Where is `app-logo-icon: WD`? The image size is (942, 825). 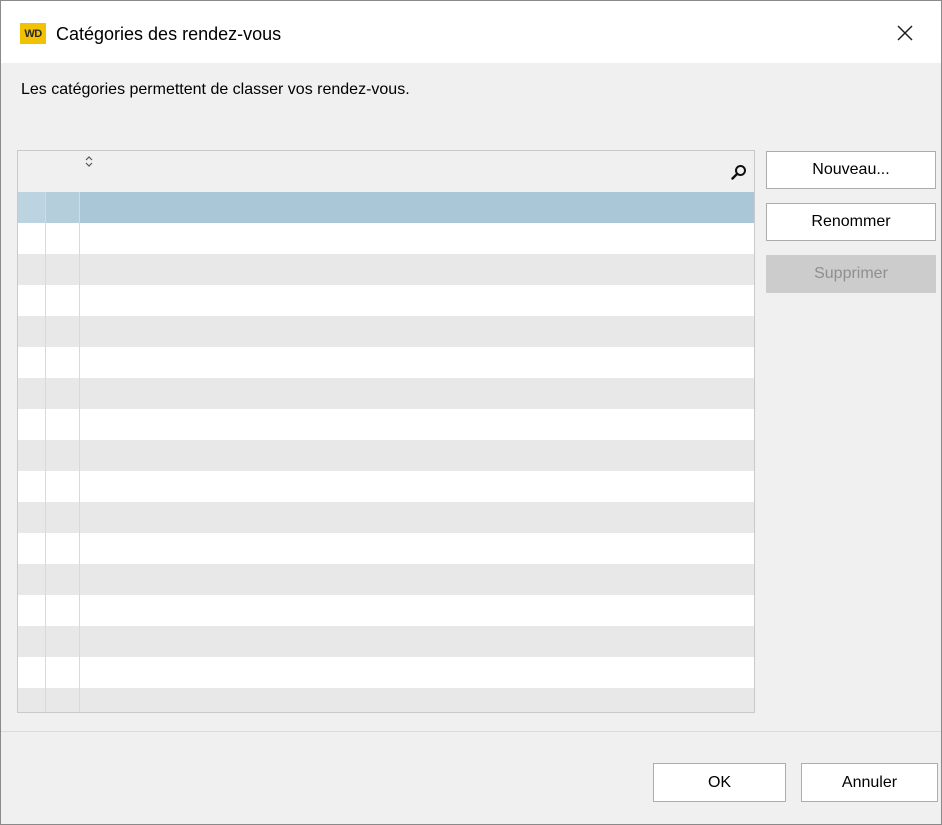 app-logo-icon: WD is located at coordinates (33, 33).